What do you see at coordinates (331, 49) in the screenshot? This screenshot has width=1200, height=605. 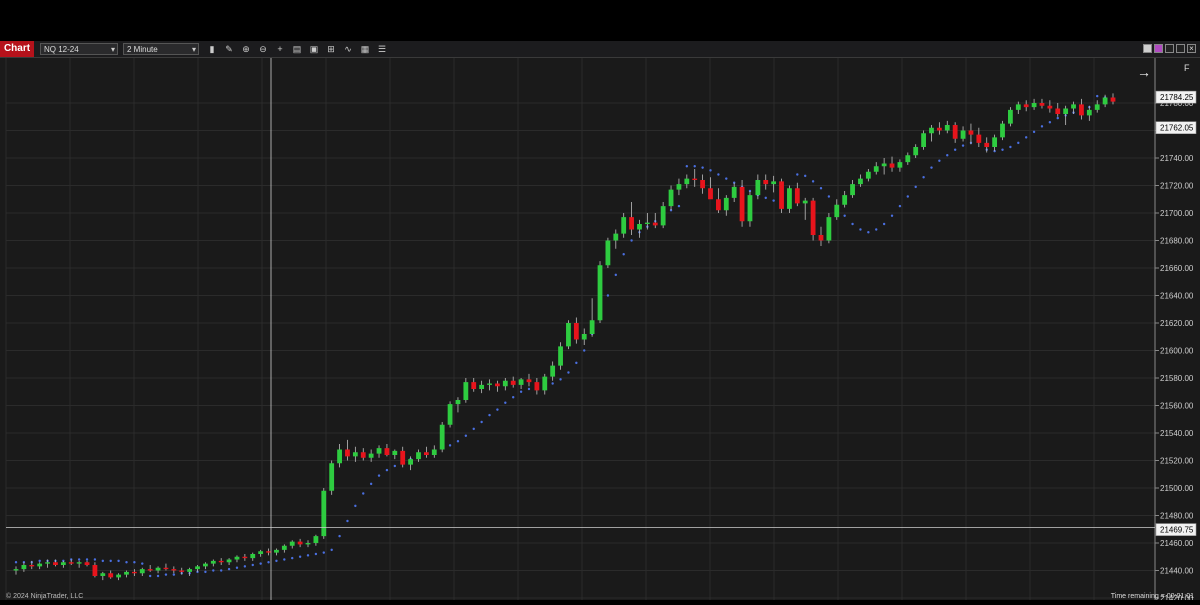 I see `strategies-icon: ⊞` at bounding box center [331, 49].